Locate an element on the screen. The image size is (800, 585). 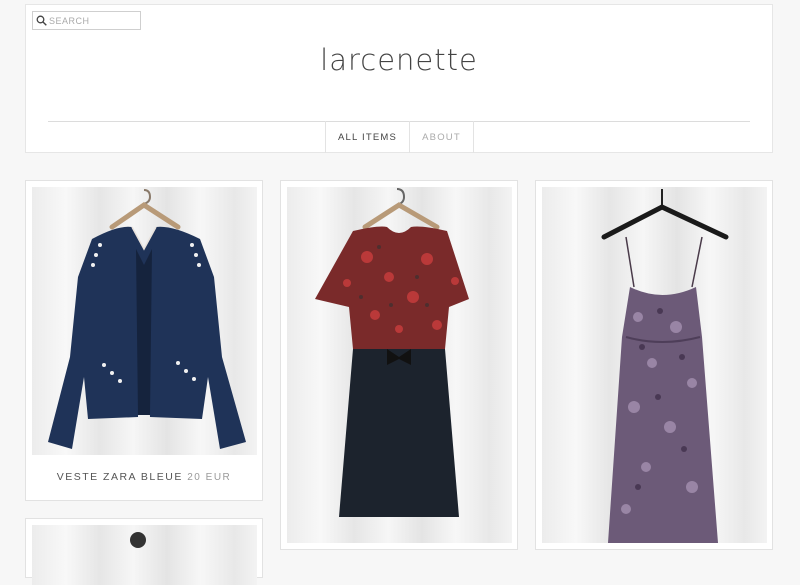
product-card is located at coordinates (144, 551).